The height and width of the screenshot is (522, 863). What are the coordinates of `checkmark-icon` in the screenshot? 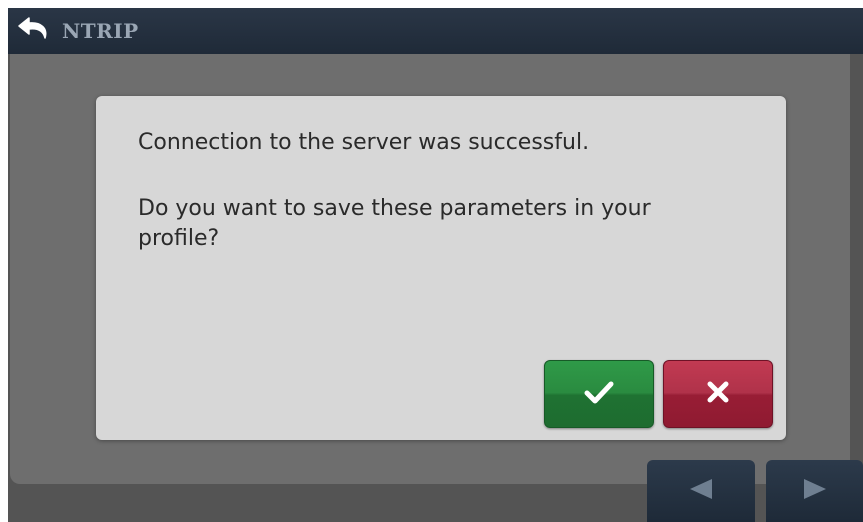 It's located at (599, 394).